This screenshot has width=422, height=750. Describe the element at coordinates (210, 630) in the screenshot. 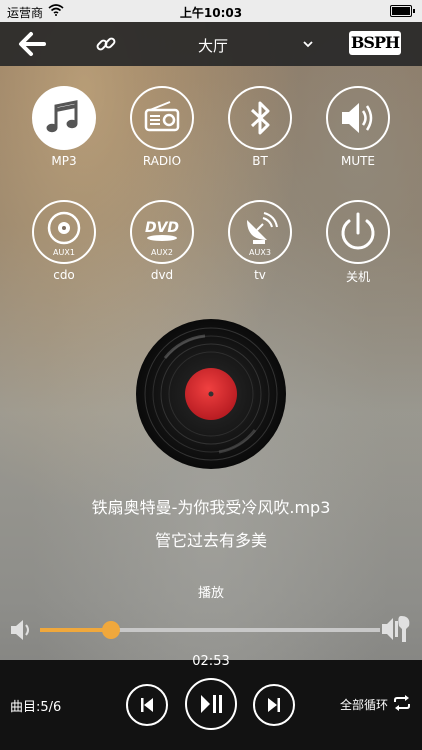

I see `volume-slider` at that location.